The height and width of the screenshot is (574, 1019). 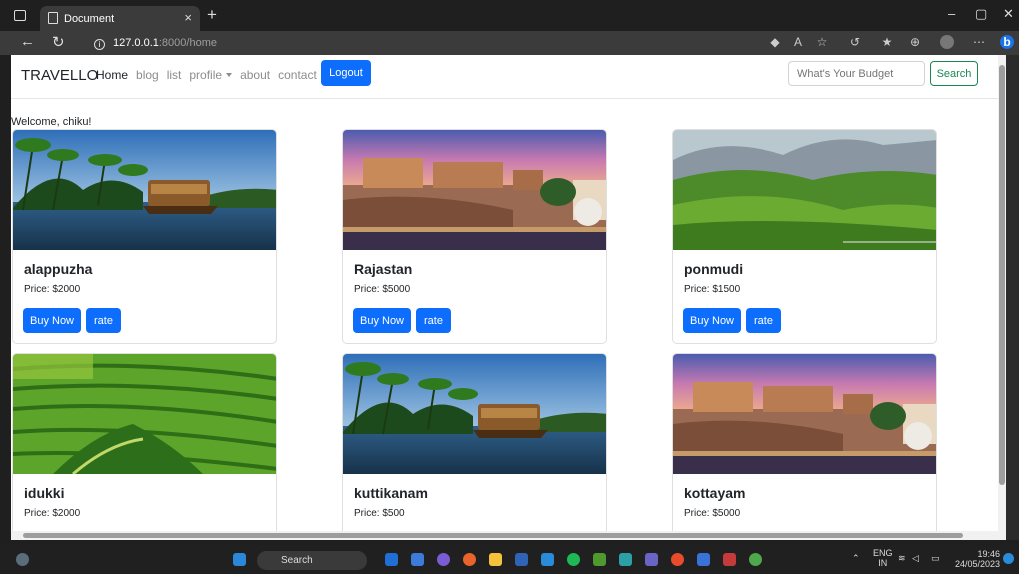 What do you see at coordinates (856, 558) in the screenshot?
I see `tray-chevron-icon: ⌃` at bounding box center [856, 558].